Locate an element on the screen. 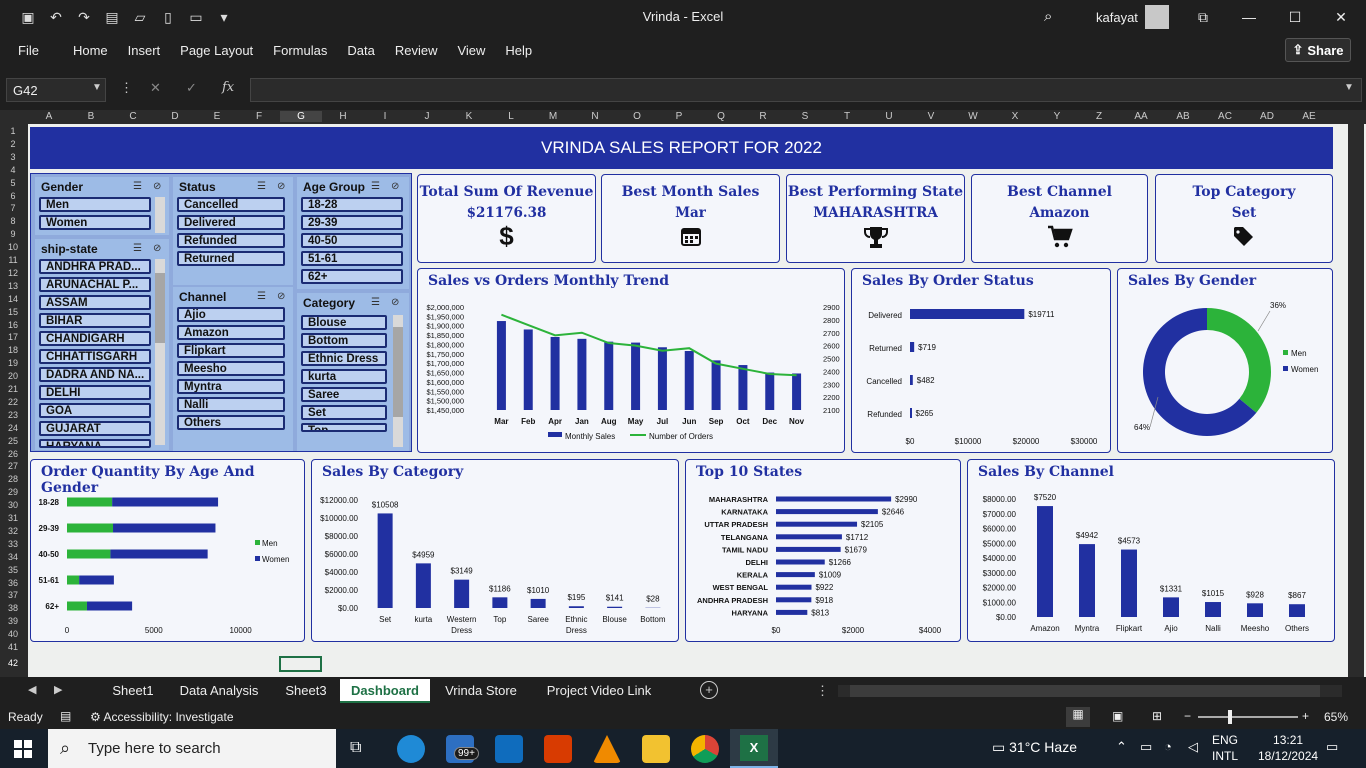 The width and height of the screenshot is (1366, 768). row-header: 35 is located at coordinates (13, 570).